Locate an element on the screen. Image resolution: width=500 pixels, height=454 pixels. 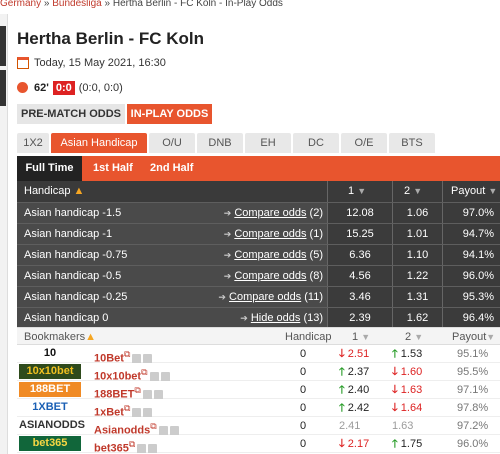
odds-1: 4.56 is located at coordinates (359, 276).